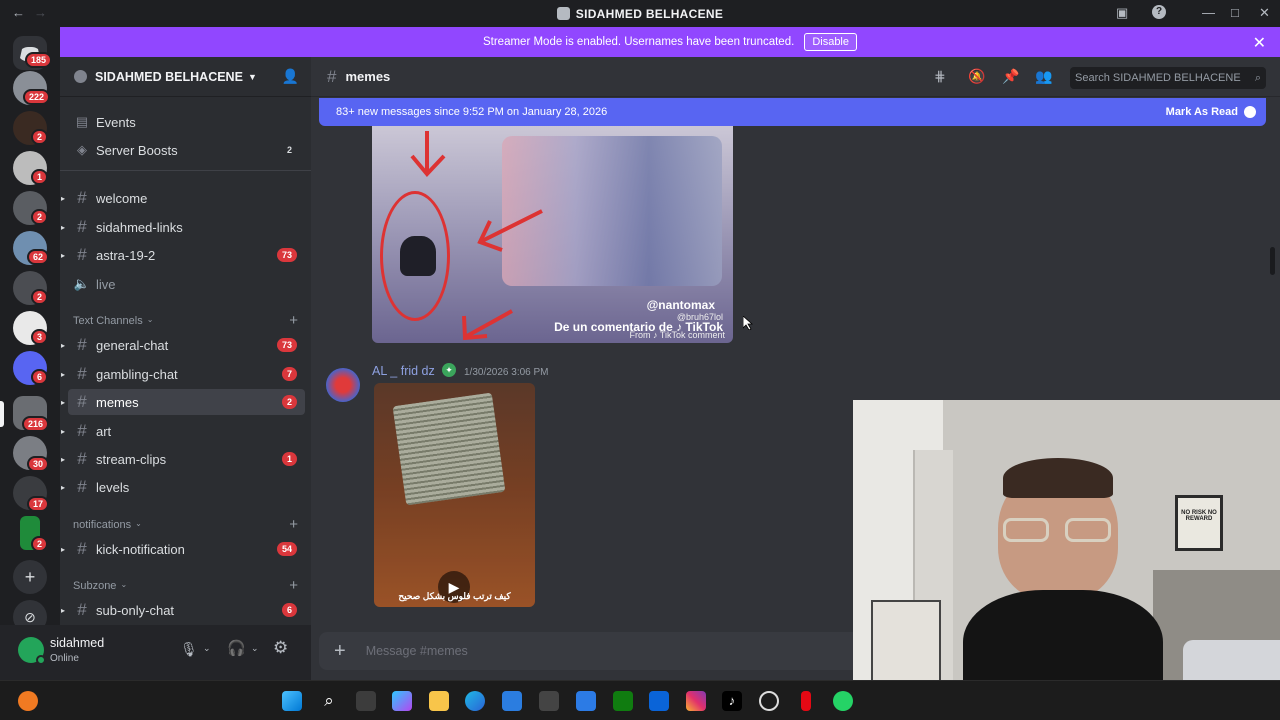  I want to click on edge-icon, so click(475, 701).